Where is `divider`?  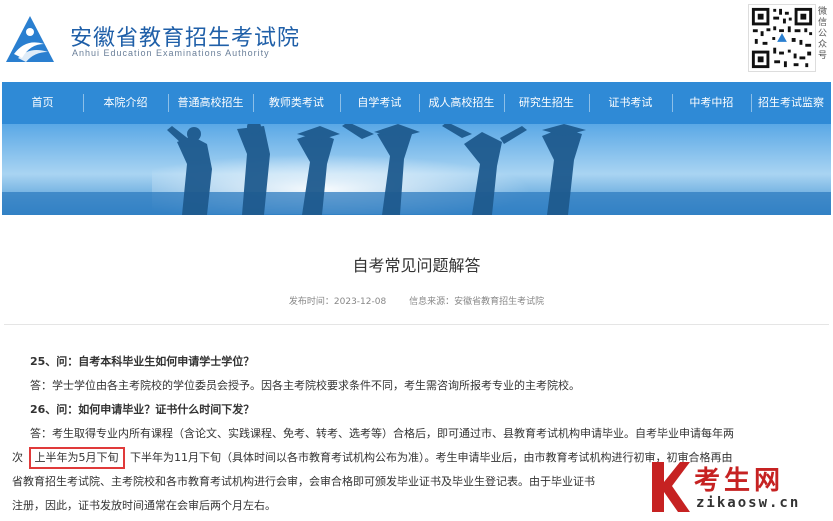
divider is located at coordinates (416, 324).